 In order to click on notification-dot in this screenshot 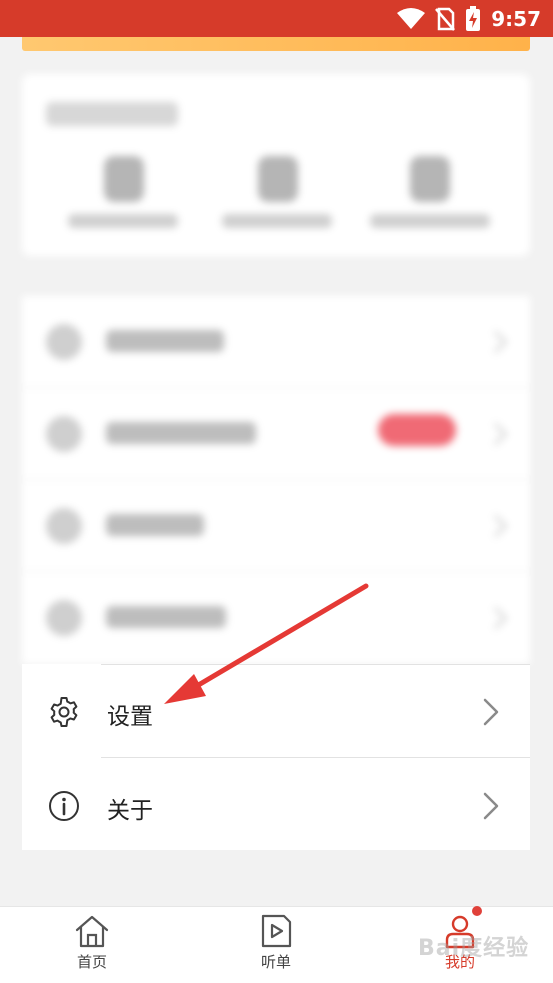, I will do `click(477, 911)`.